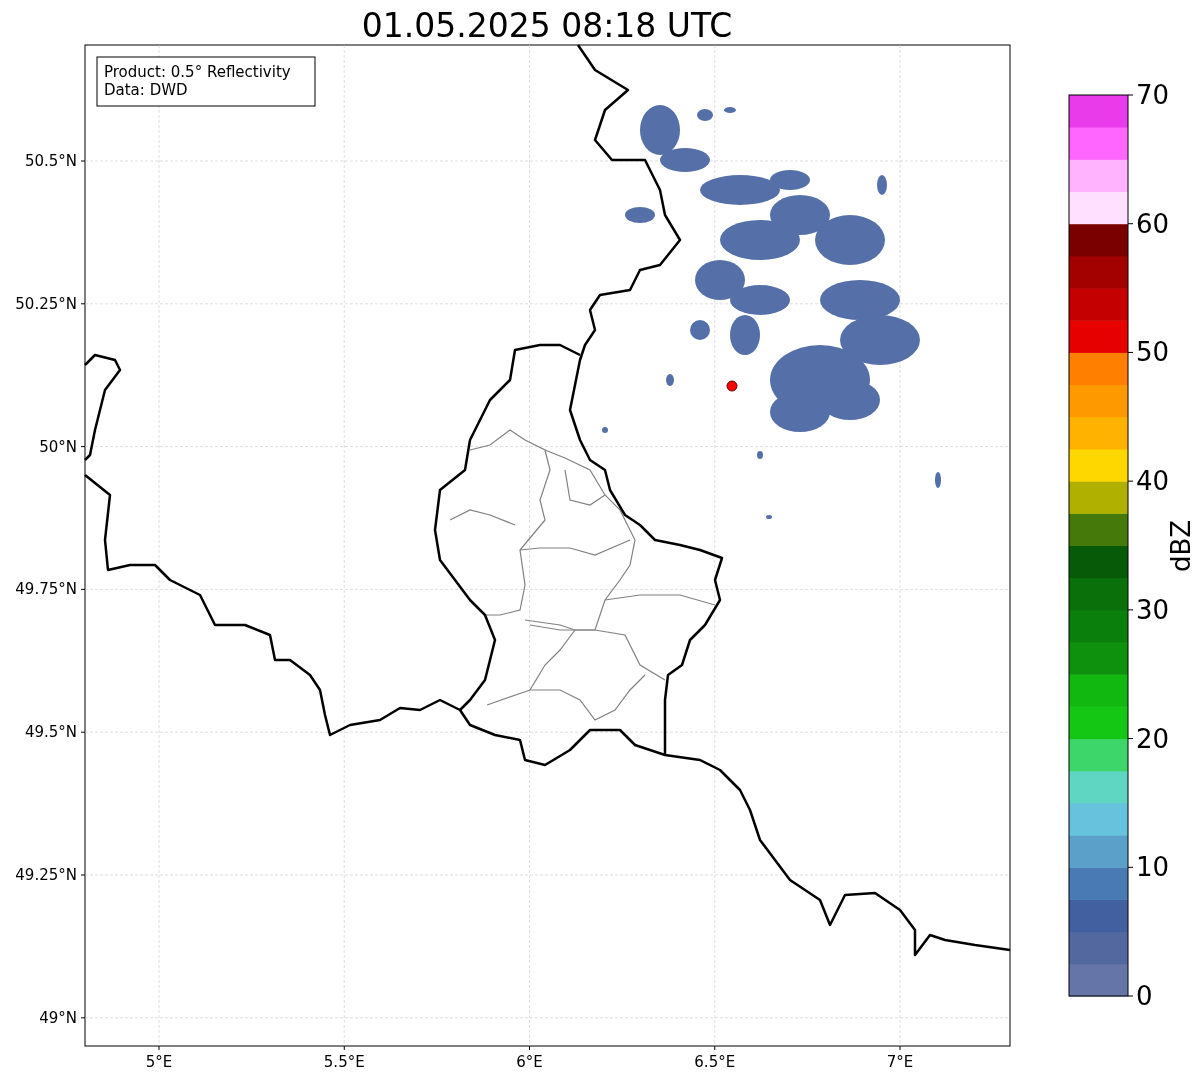  What do you see at coordinates (159, 1062) in the screenshot?
I see `longitude-label: 5°E` at bounding box center [159, 1062].